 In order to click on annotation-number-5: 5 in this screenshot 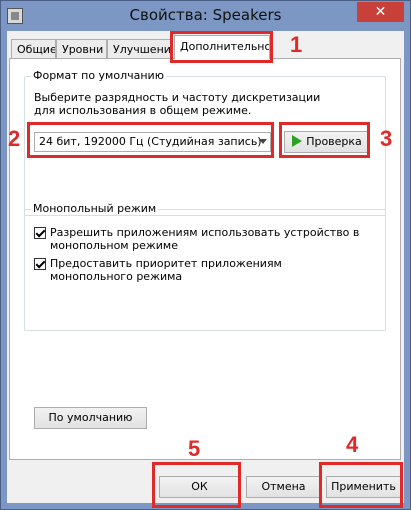, I will do `click(194, 448)`.